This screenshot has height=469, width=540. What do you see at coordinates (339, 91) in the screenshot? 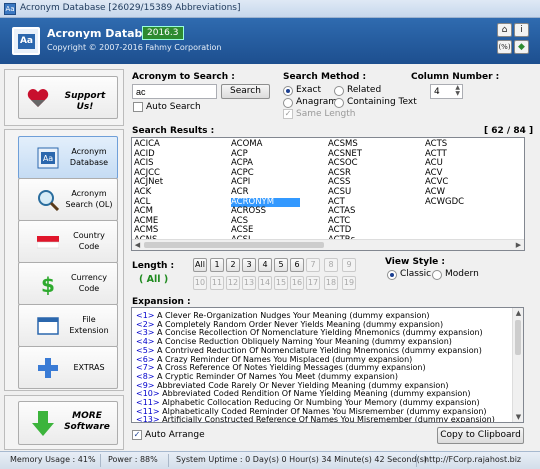
I see `method-related-radio` at bounding box center [339, 91].